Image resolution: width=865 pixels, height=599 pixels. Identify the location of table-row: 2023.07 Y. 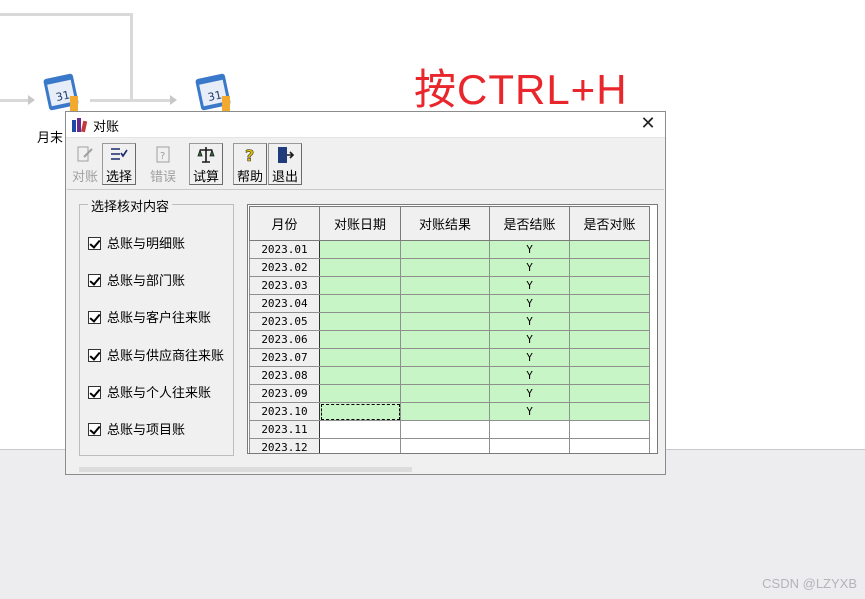
(449, 357).